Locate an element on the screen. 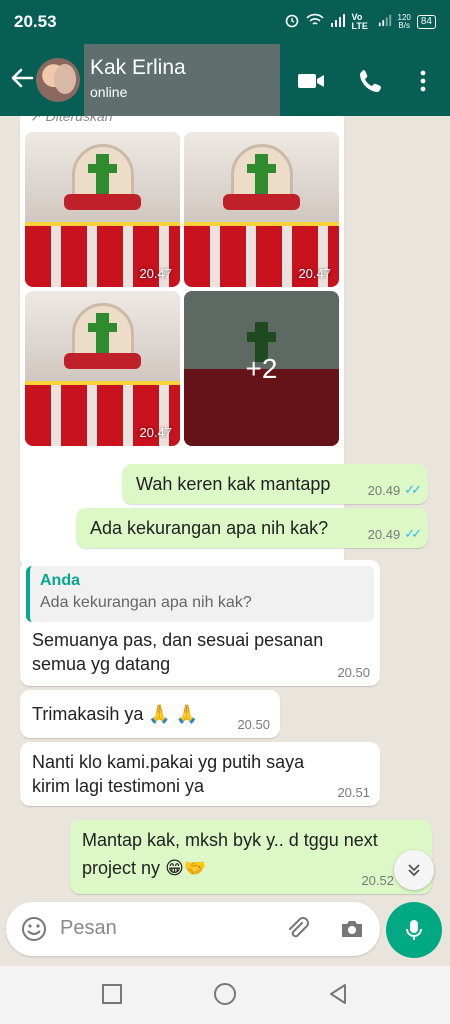  battery-indicator: 84 is located at coordinates (426, 21).